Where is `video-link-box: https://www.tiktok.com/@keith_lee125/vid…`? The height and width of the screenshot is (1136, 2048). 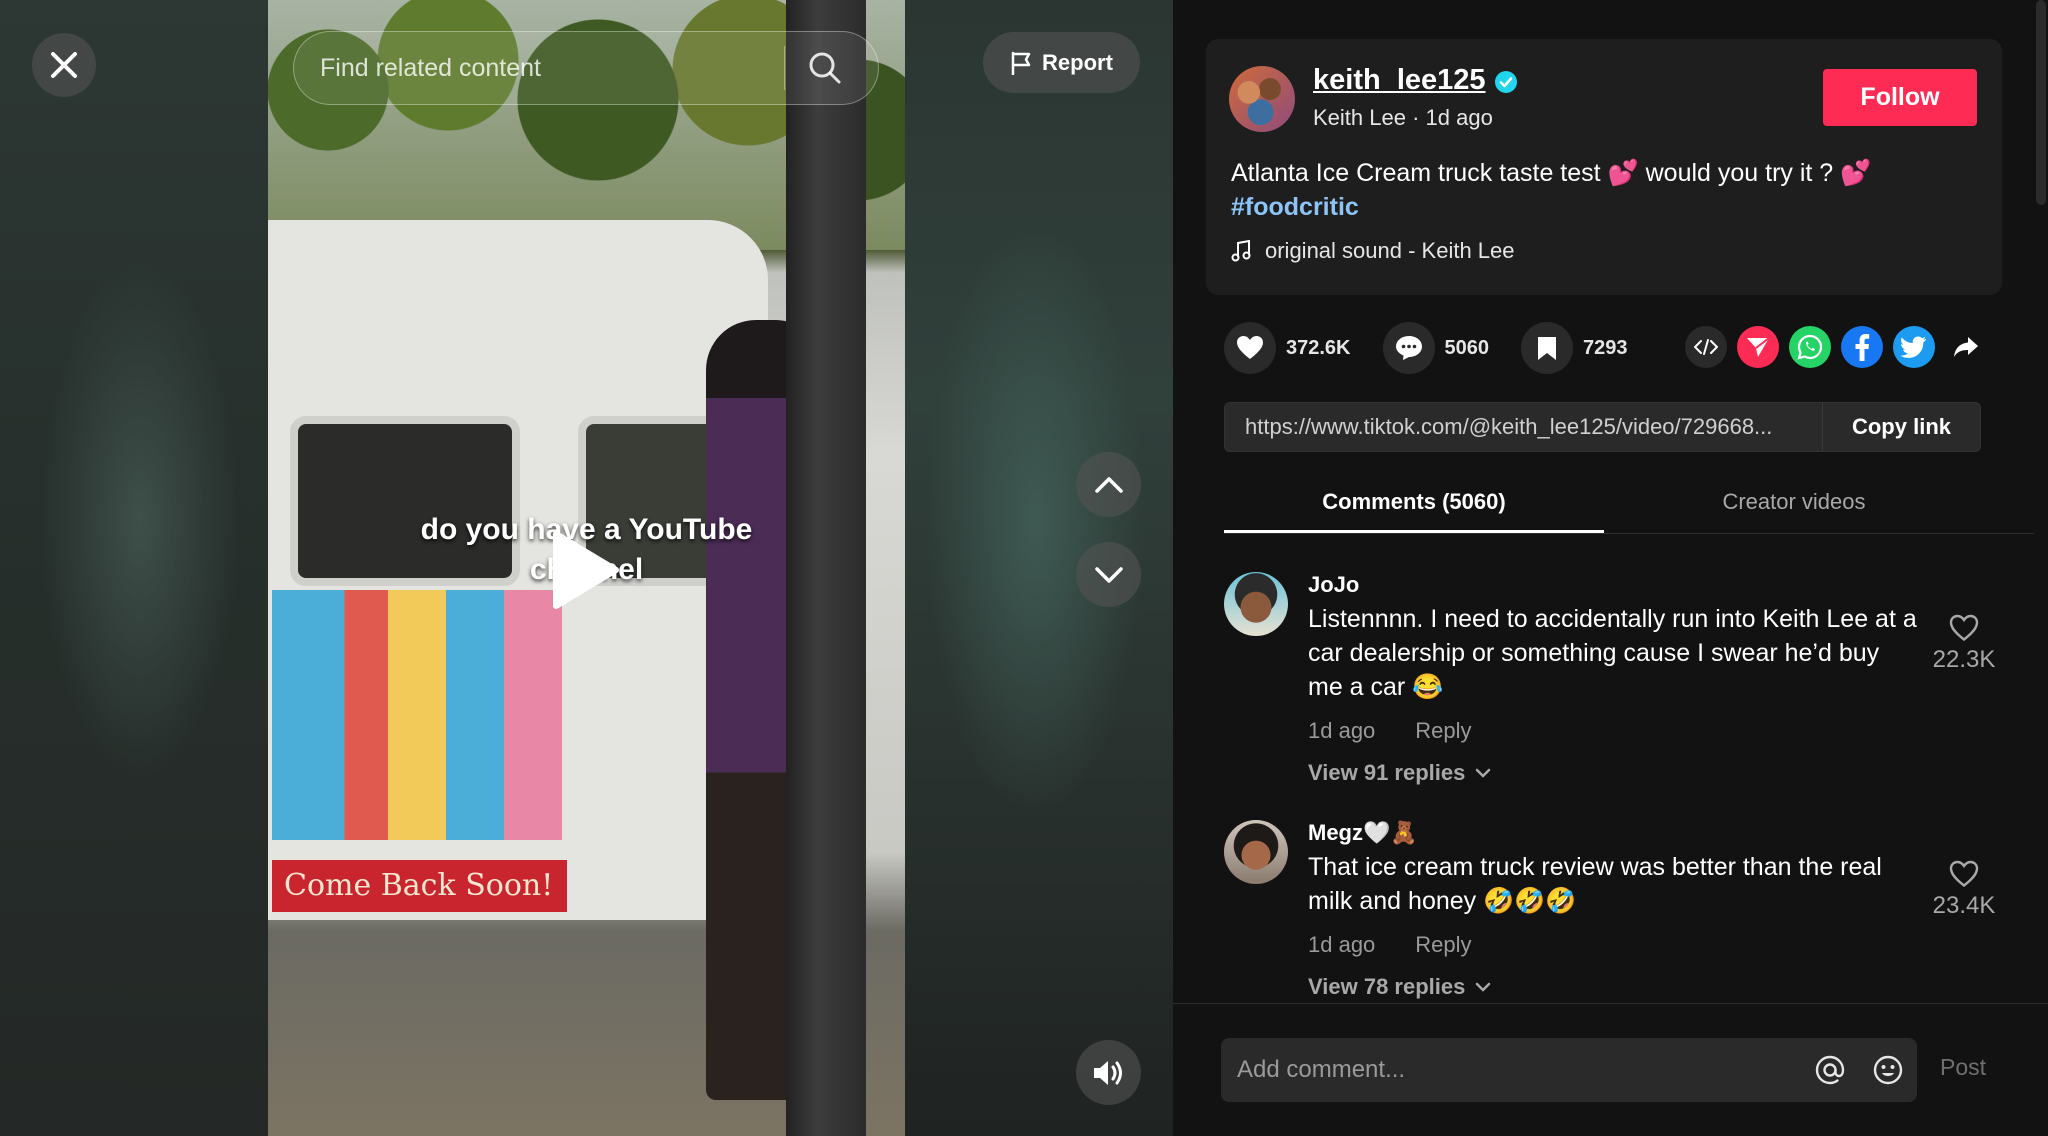
video-link-box: https://www.tiktok.com/@keith_lee125/vid… is located at coordinates (1602, 427).